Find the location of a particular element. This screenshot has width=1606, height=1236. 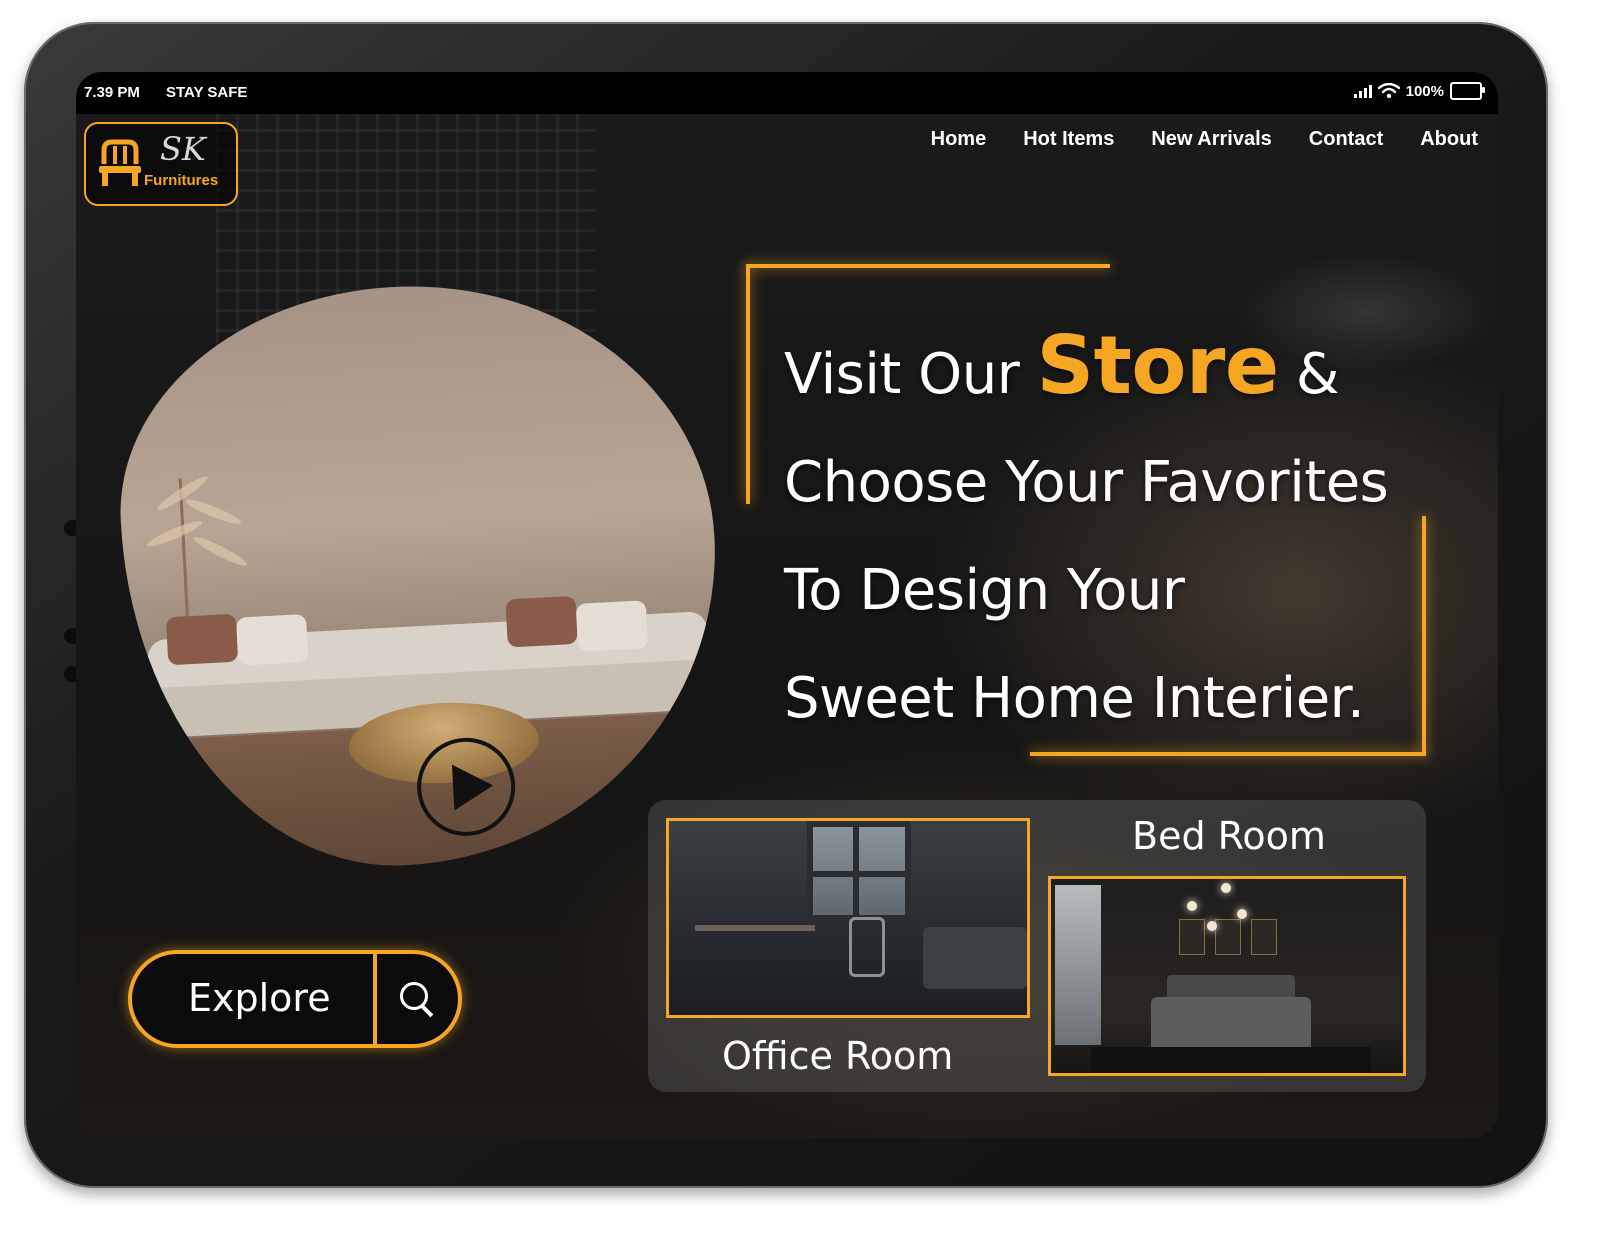

logo-monogram: SK is located at coordinates (183, 149).